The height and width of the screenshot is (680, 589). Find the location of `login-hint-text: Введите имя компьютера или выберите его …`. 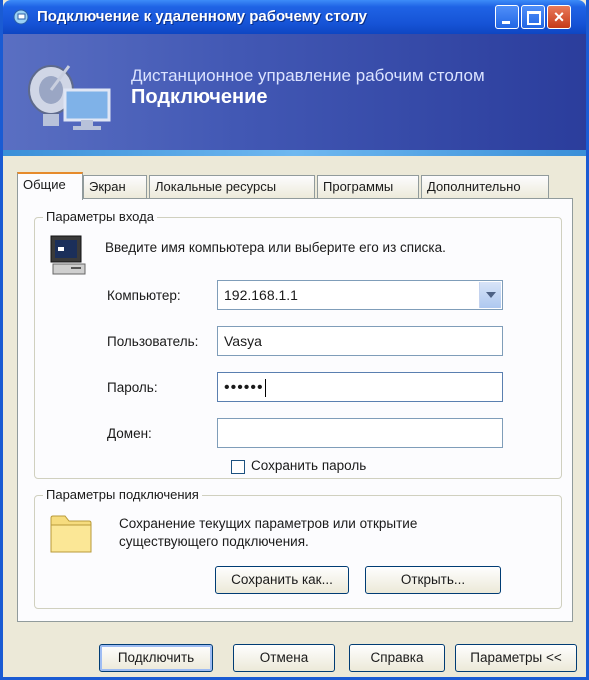

login-hint-text: Введите имя компьютера или выберите его … is located at coordinates (275, 247).